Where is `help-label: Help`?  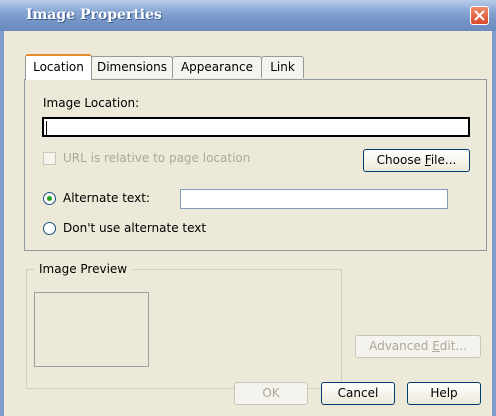
help-label: Help is located at coordinates (444, 393).